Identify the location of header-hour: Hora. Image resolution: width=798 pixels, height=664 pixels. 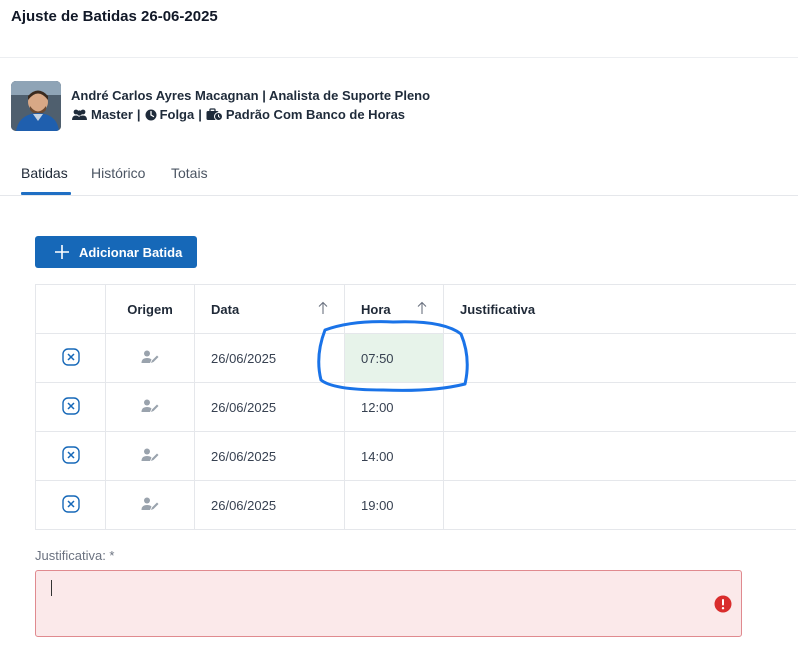
(394, 309).